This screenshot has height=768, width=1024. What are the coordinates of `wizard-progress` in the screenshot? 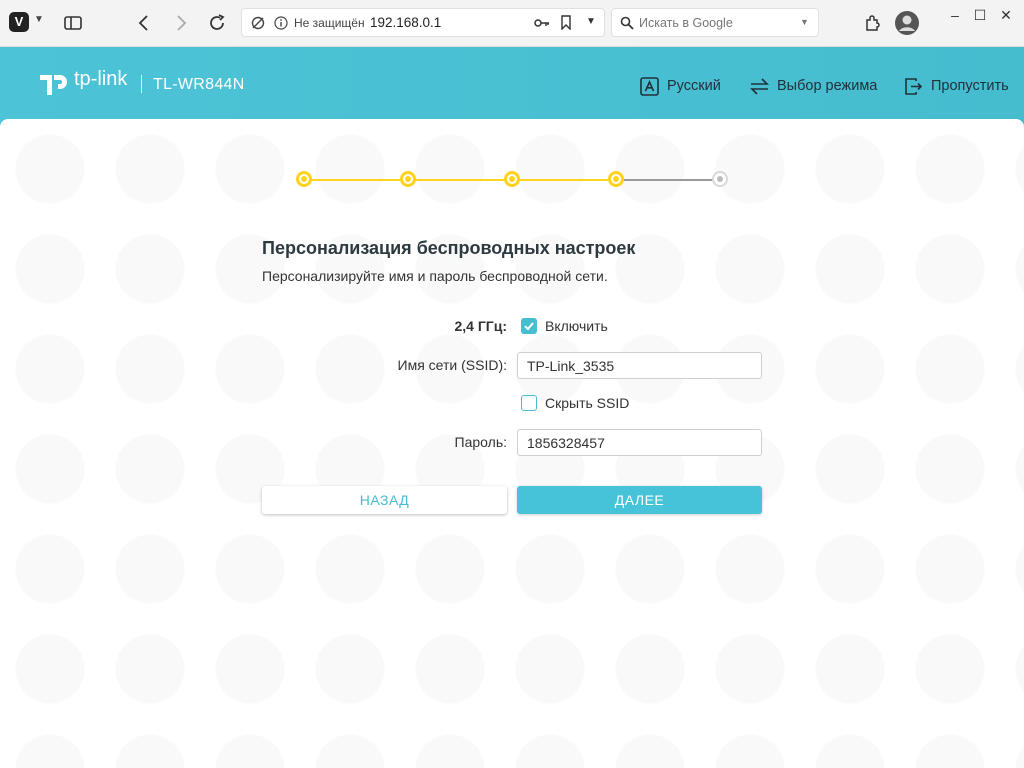 It's located at (512, 180).